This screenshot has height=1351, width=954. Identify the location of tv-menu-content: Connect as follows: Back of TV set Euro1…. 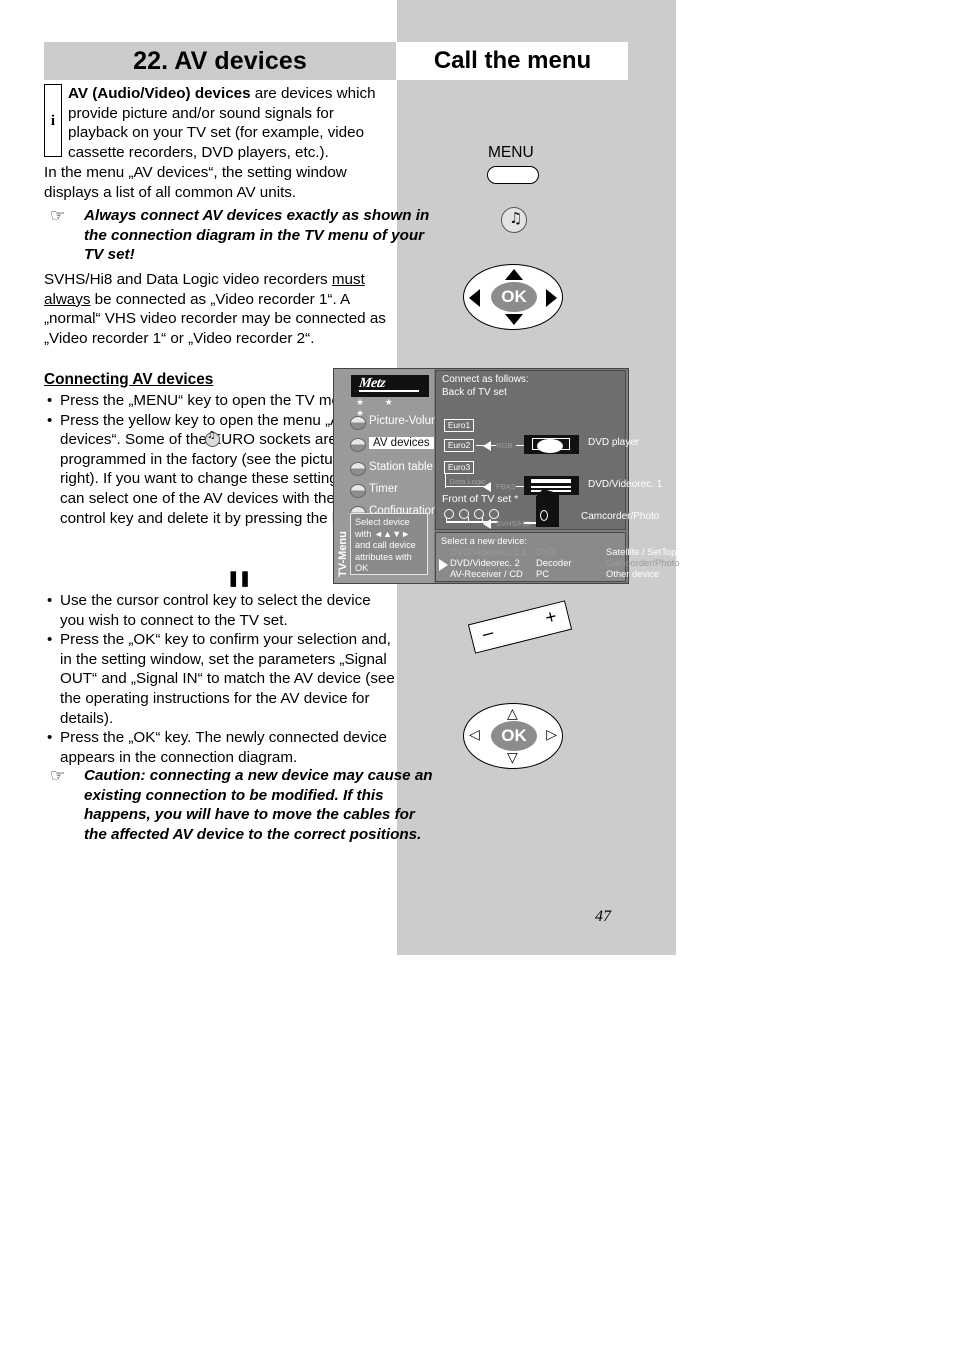
(556, 476).